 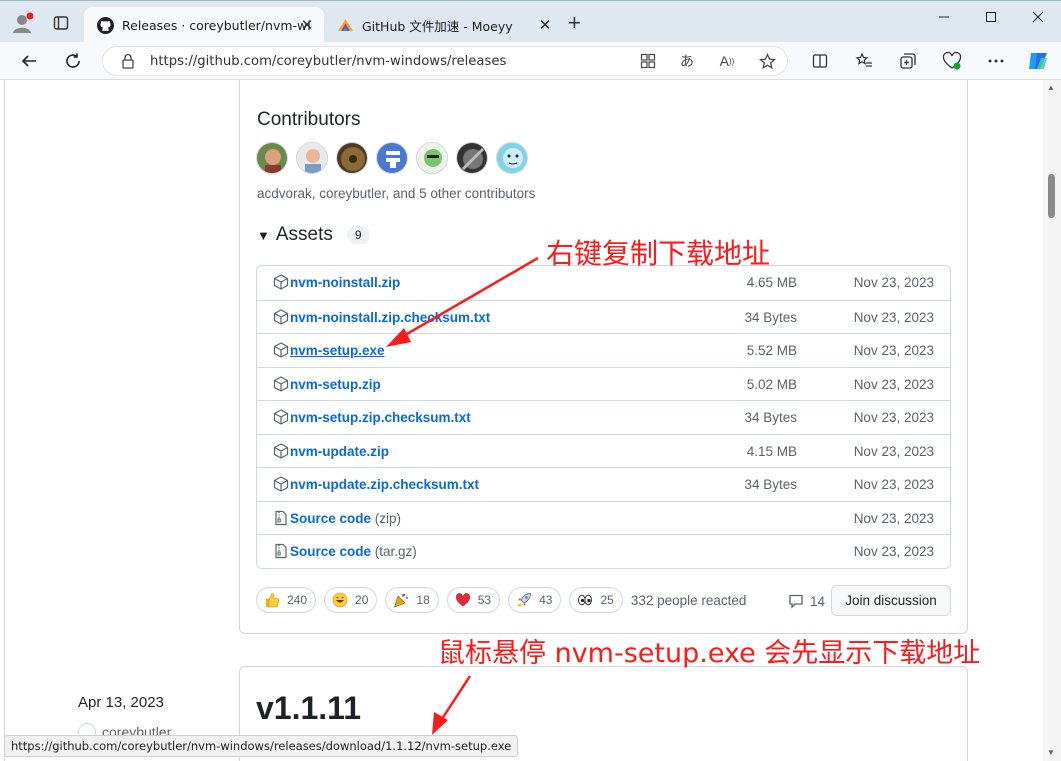 I want to click on assets-toggle: ▼ Assets 9, so click(x=313, y=235).